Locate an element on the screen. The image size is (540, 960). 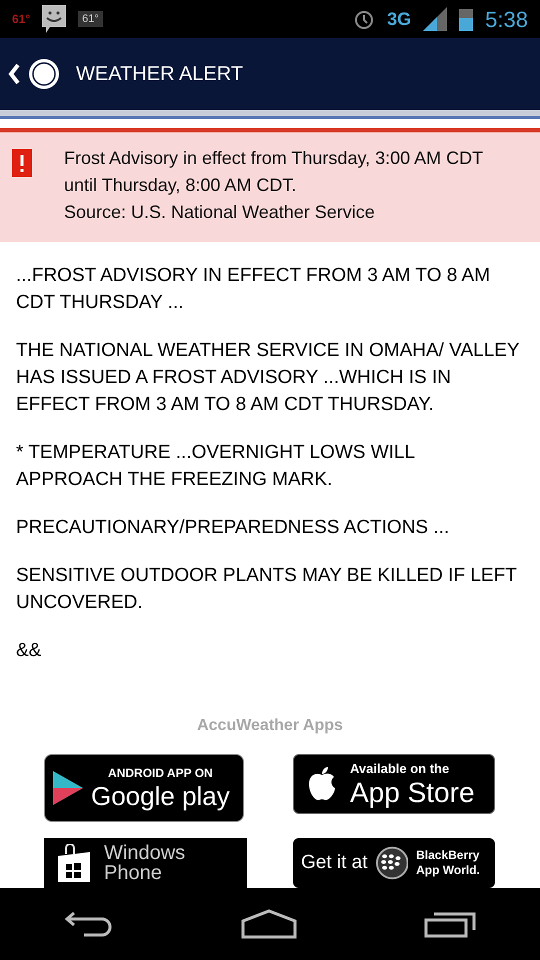
alert-paragraph: SENSITIVE OUTDOOR PLANTS MAY BE KILLED IF LEFT UNCOVERED. is located at coordinates (267, 589).